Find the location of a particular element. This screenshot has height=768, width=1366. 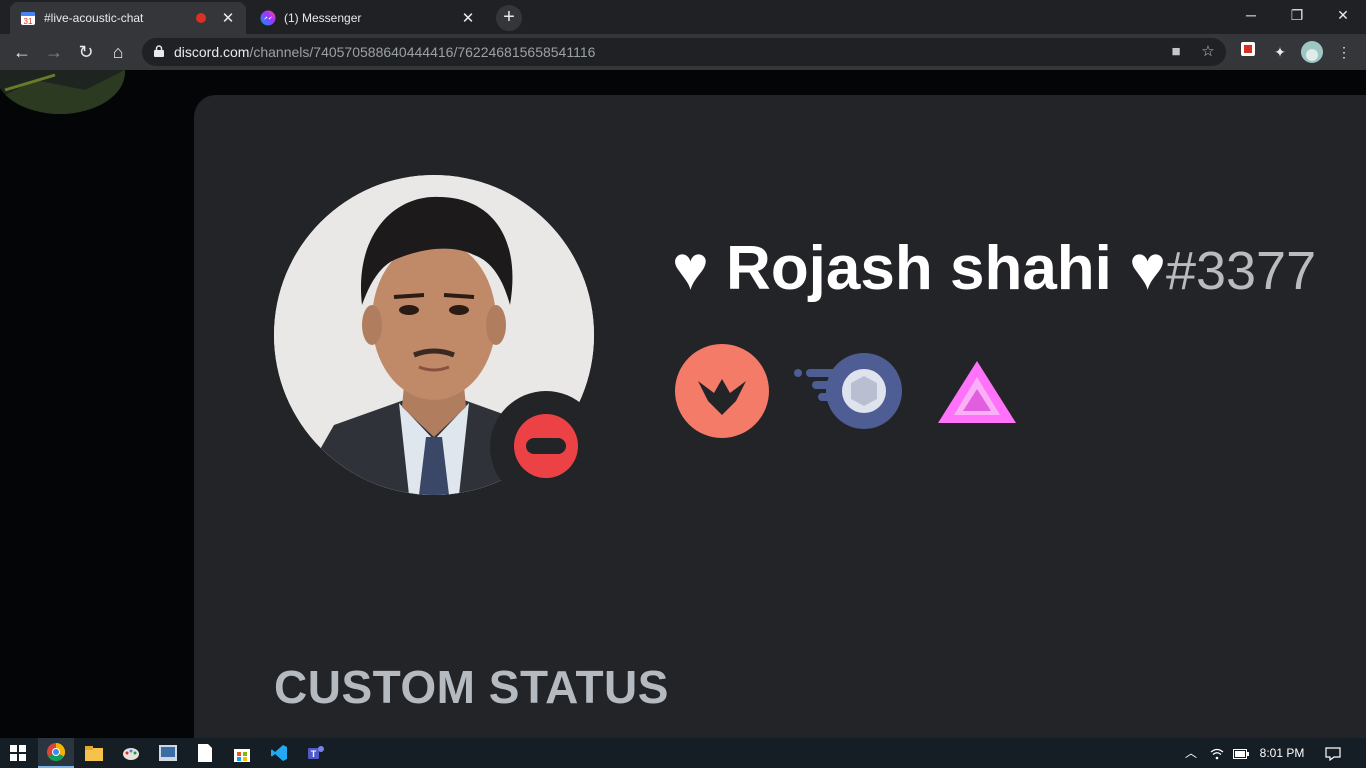

recording-indicator-icon is located at coordinates (201, 18).